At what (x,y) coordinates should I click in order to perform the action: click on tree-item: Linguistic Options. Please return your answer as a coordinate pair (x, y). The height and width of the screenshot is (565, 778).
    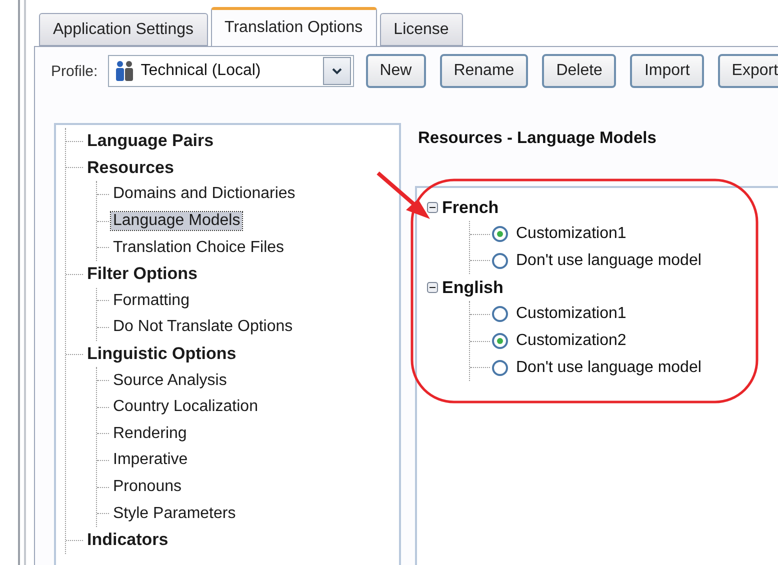
    Looking at the image, I should click on (161, 354).